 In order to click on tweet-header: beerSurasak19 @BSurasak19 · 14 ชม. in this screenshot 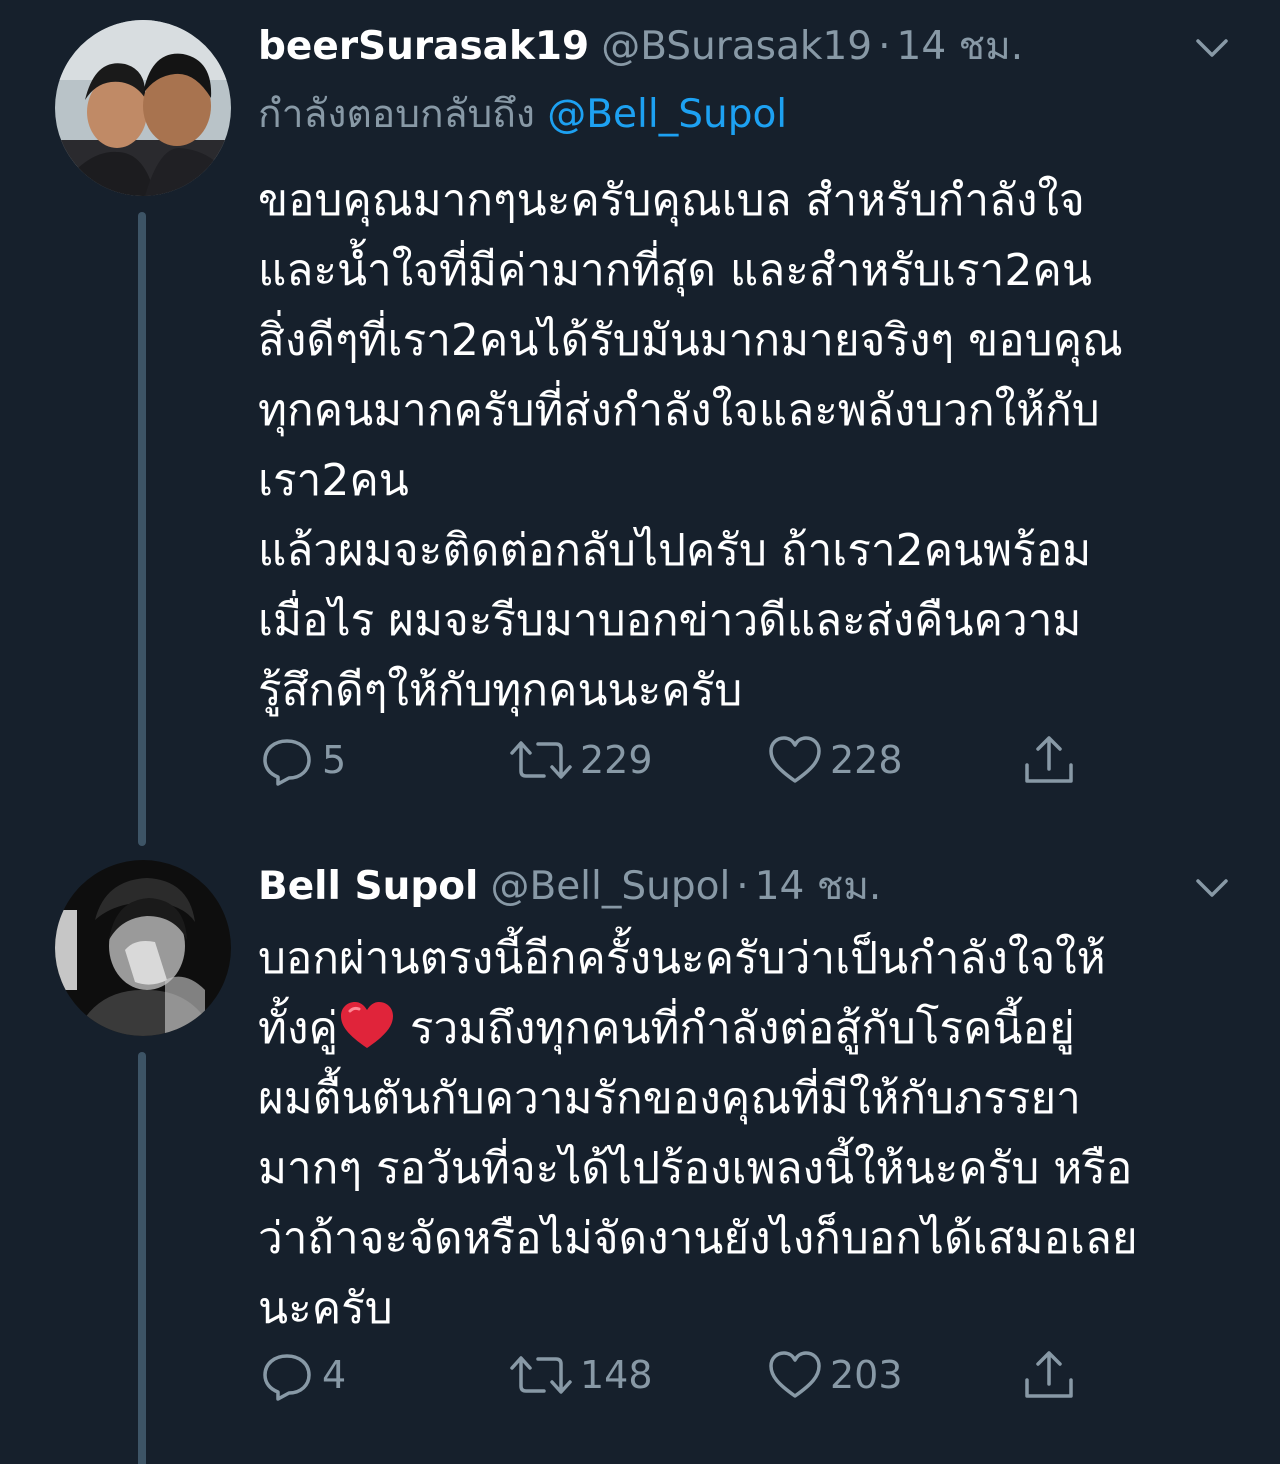, I will do `click(749, 47)`.